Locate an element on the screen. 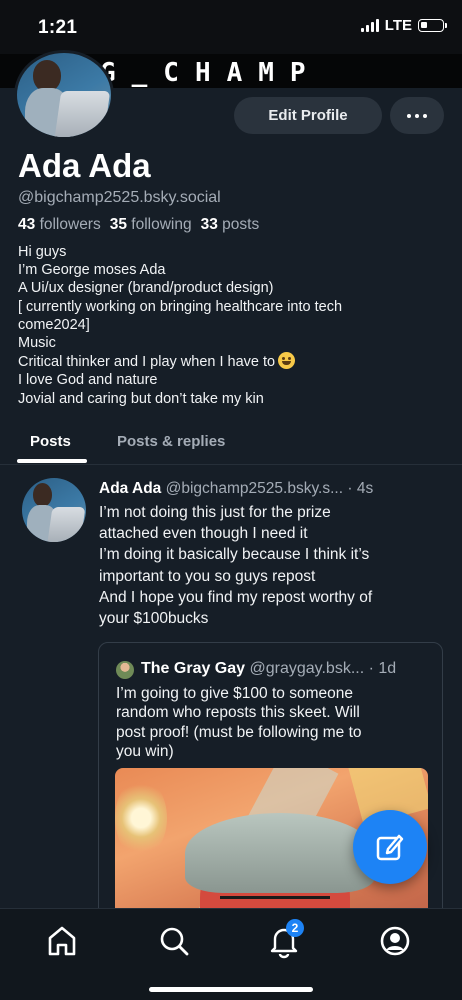 The width and height of the screenshot is (462, 1000). post-text-line: I’m not doing this just for the prize is located at coordinates (215, 512).